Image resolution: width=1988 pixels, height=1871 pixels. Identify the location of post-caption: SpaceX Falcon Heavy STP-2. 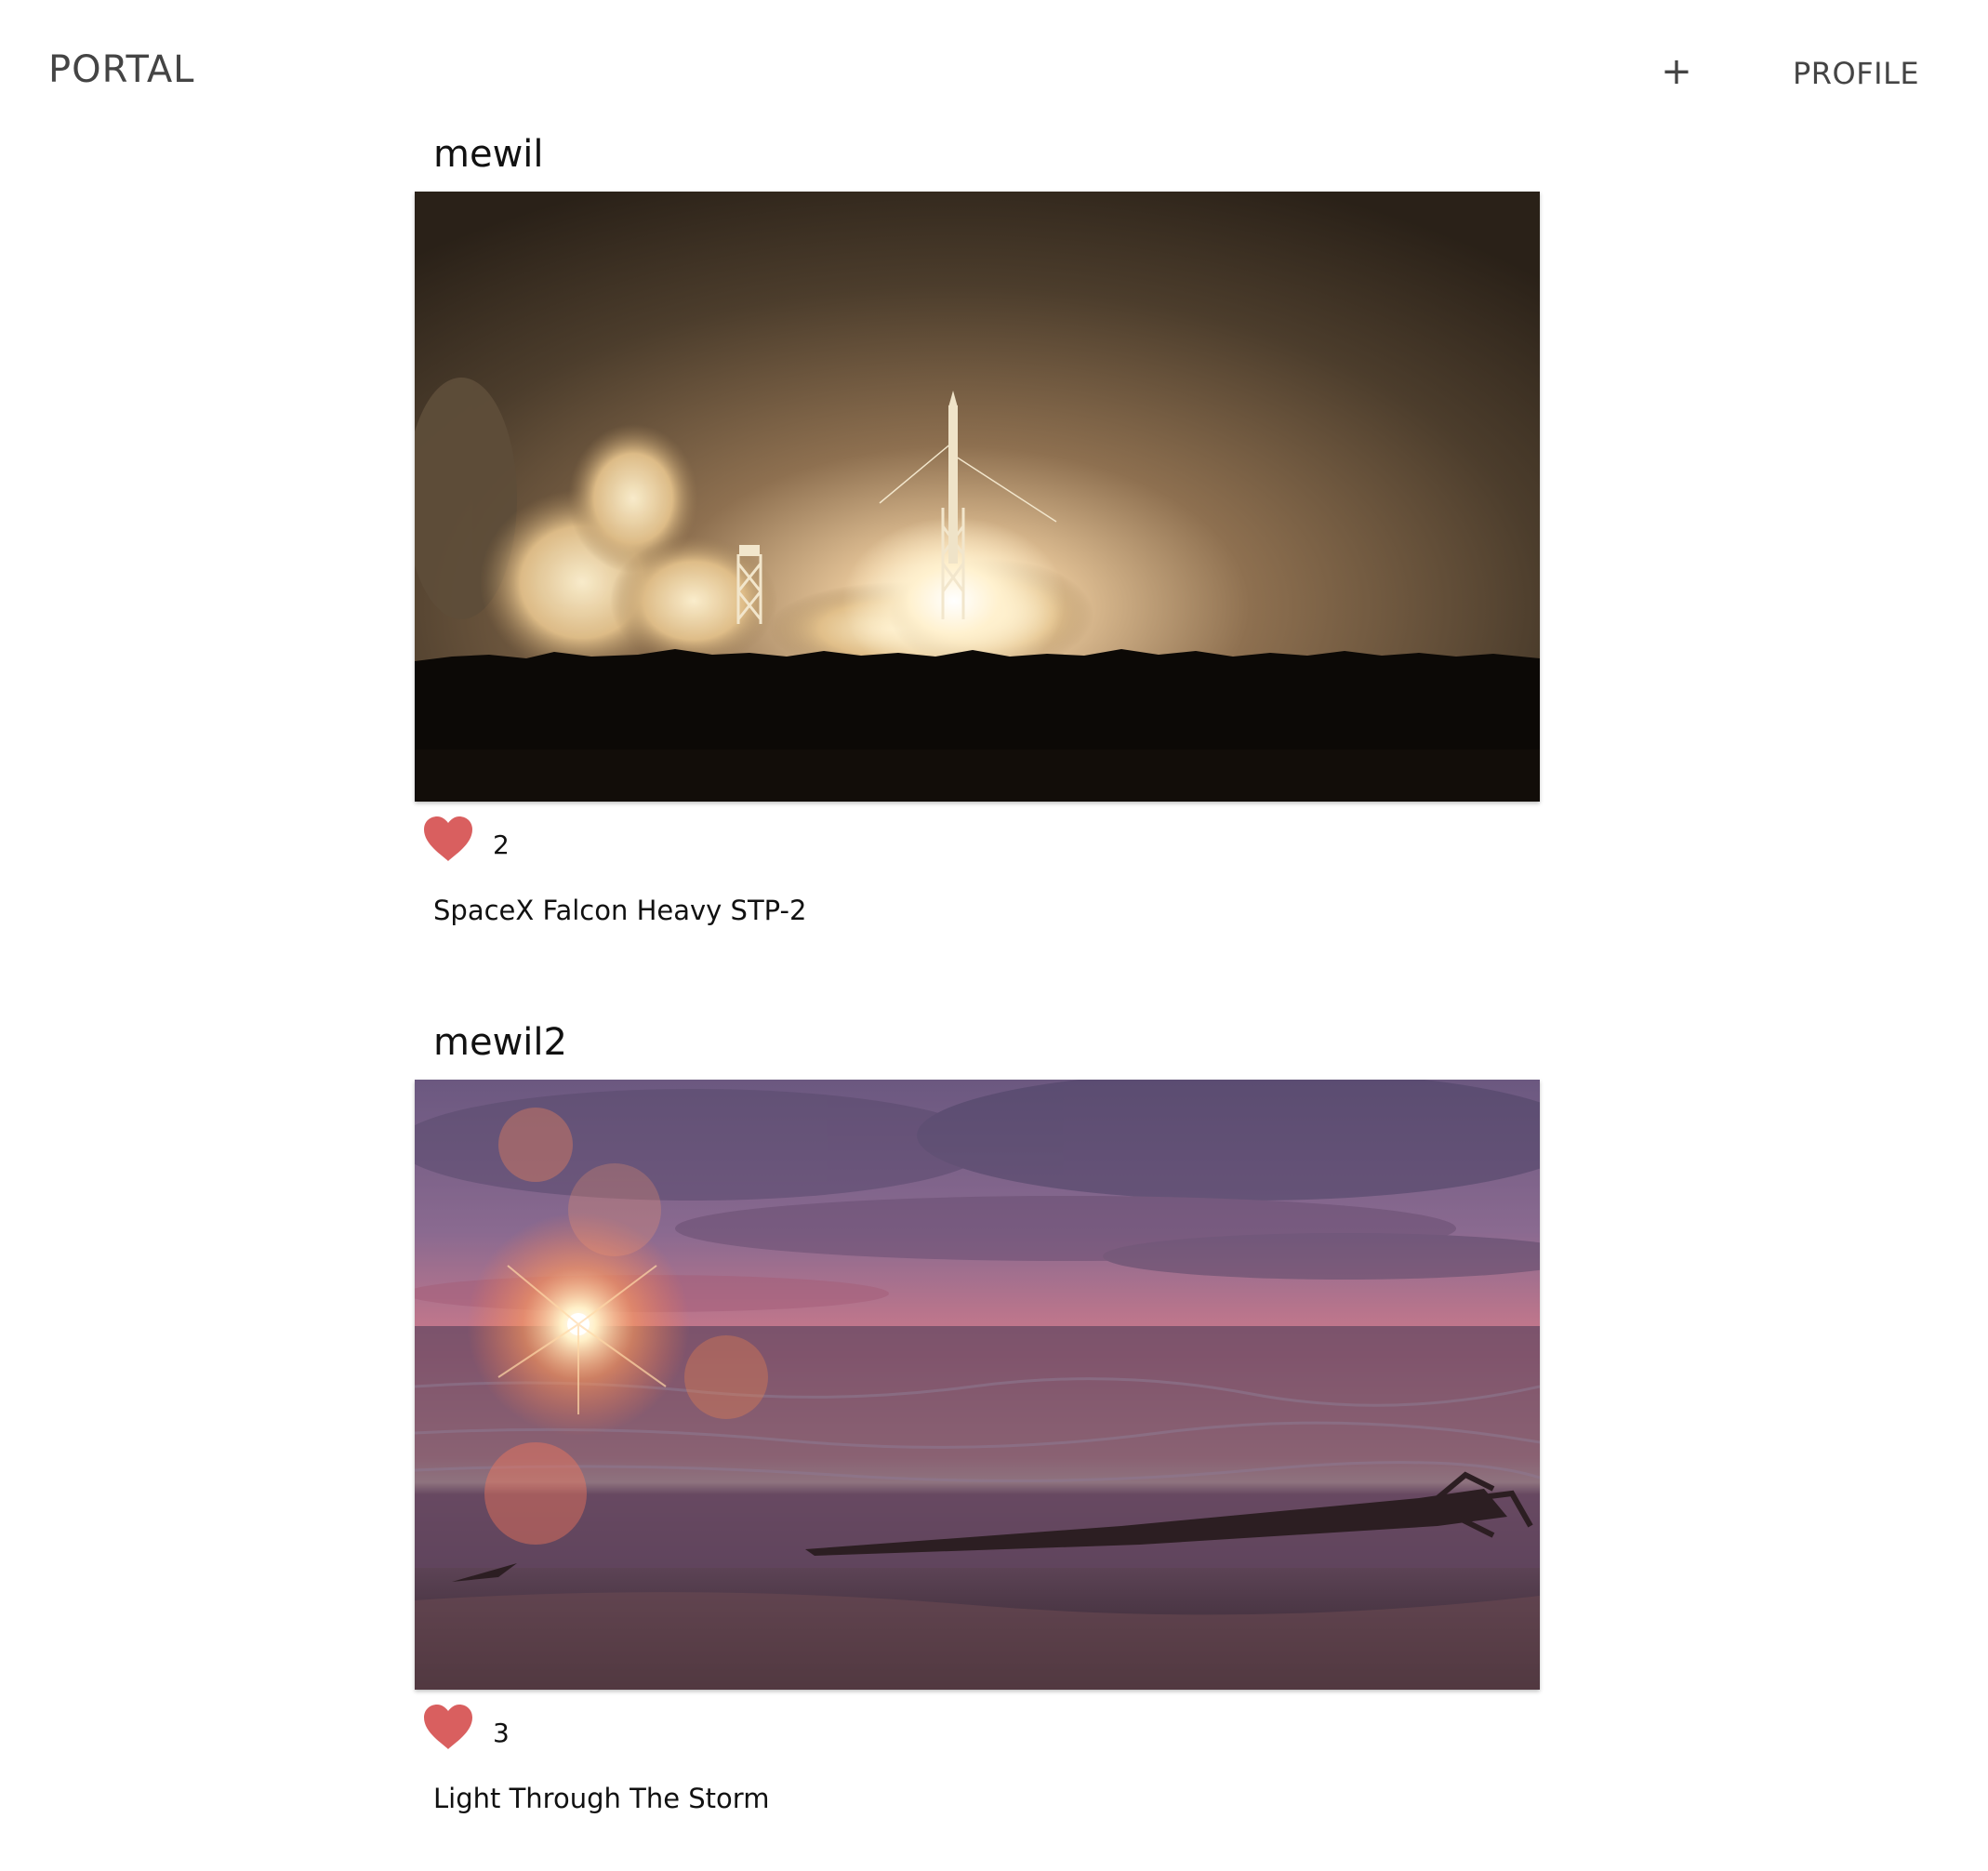
(620, 910).